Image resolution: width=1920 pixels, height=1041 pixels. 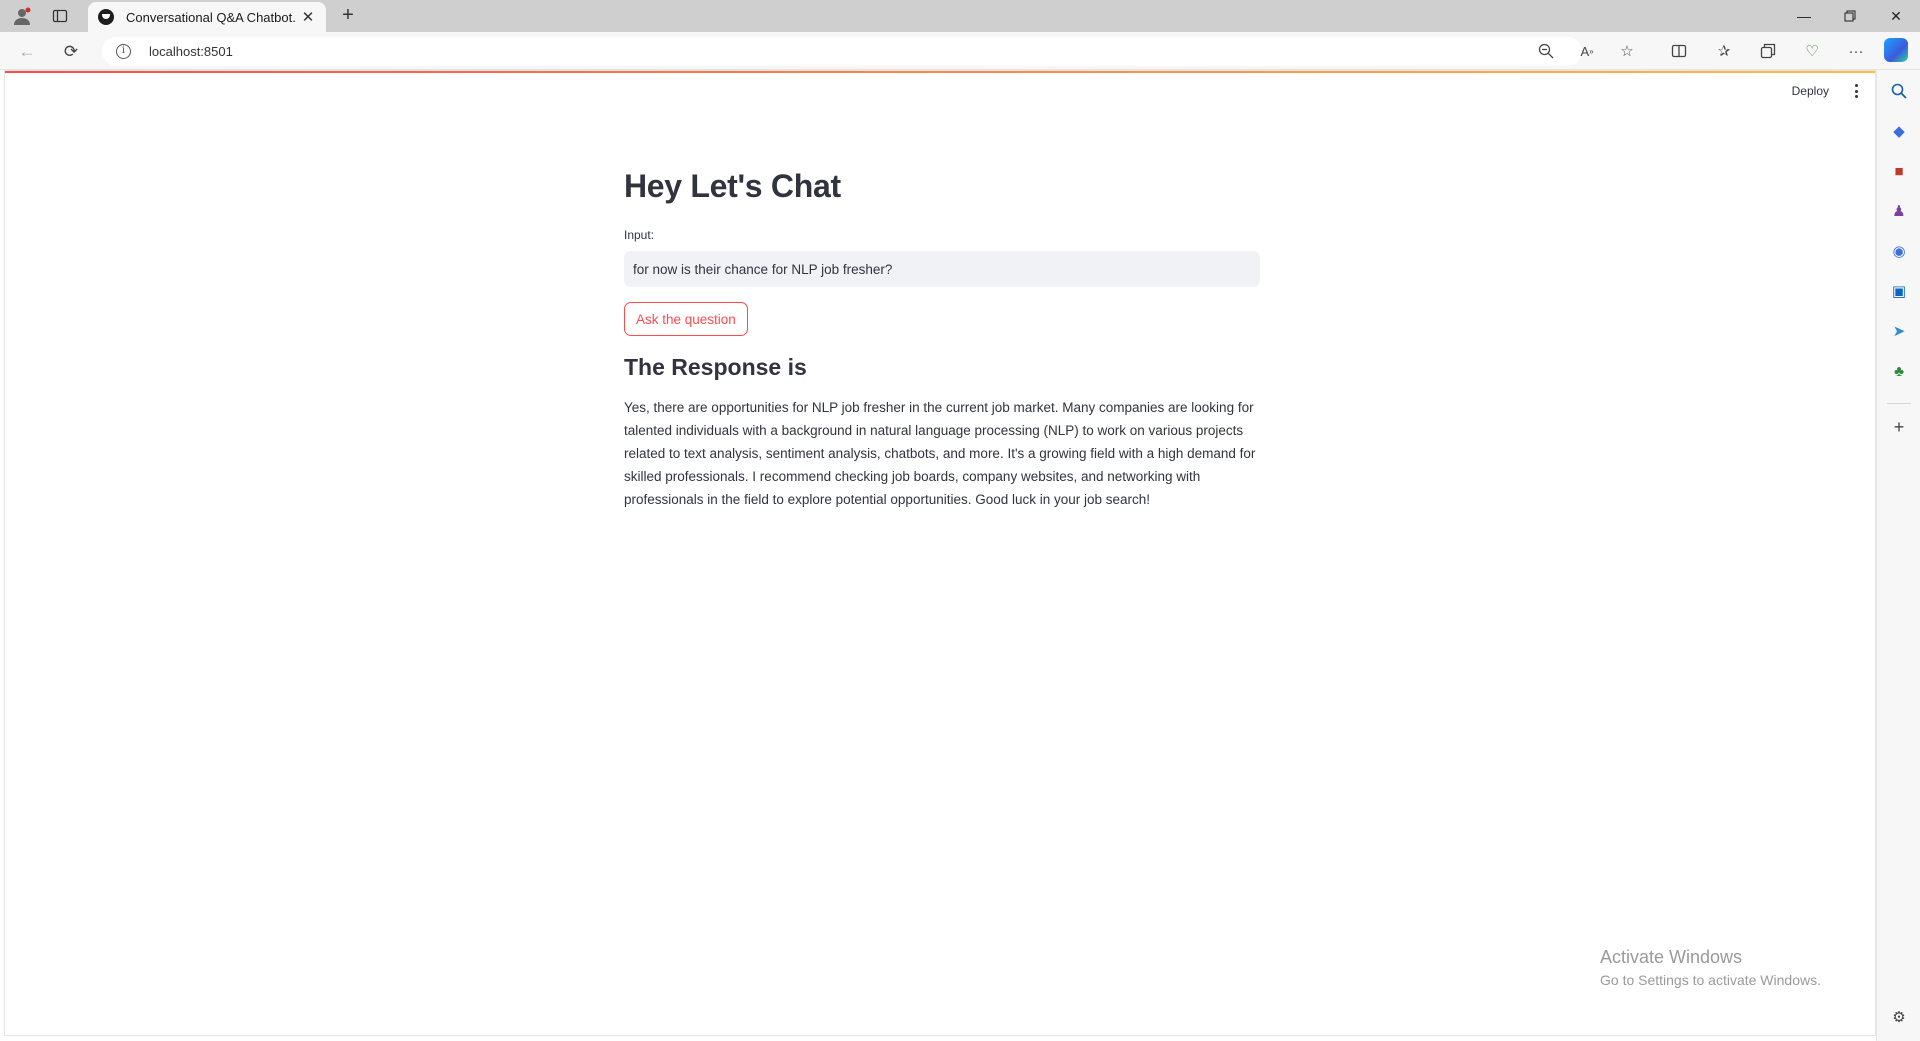 I want to click on tab-actions-icon, so click(x=60, y=16).